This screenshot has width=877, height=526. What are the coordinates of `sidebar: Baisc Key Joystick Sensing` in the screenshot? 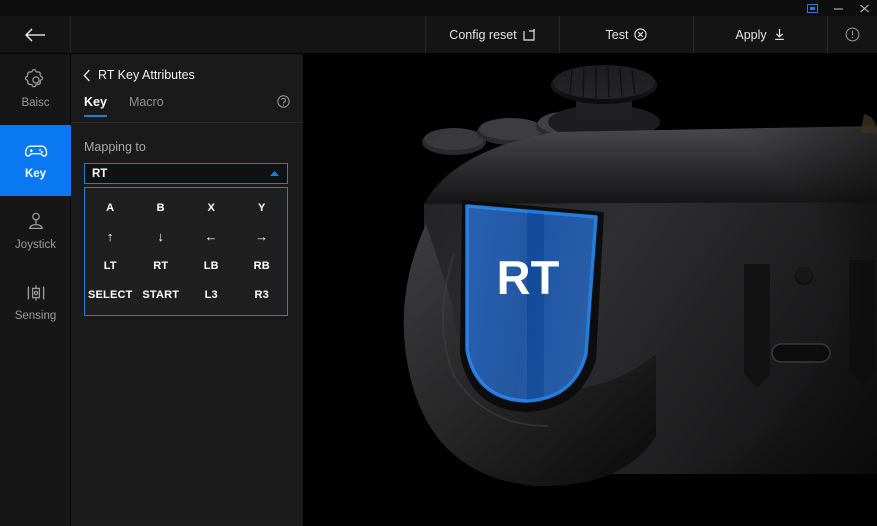 It's located at (35, 290).